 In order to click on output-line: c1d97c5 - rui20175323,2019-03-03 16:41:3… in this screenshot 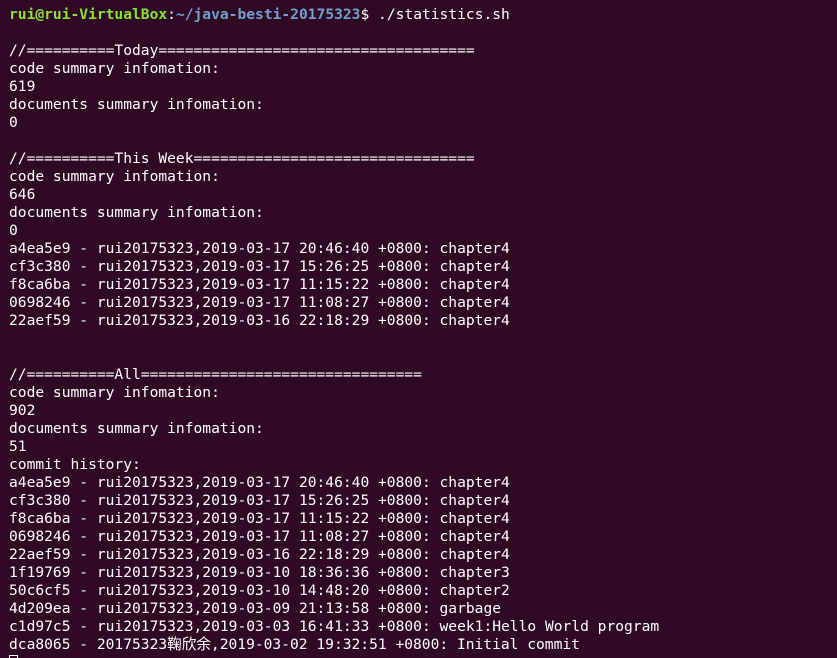, I will do `click(334, 626)`.